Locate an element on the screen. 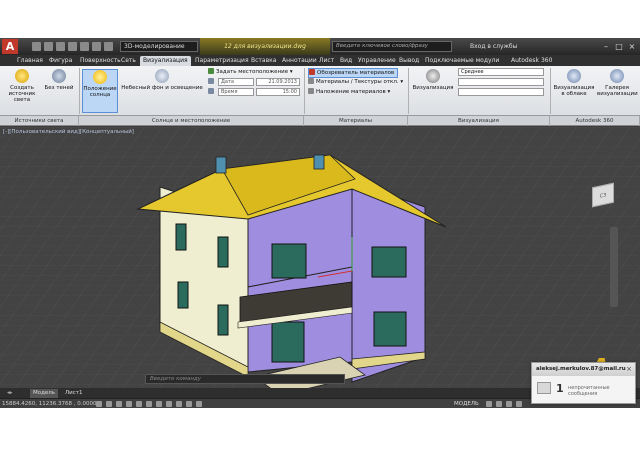 The image size is (640, 451). window-front-upper is located at coordinates (289, 261).